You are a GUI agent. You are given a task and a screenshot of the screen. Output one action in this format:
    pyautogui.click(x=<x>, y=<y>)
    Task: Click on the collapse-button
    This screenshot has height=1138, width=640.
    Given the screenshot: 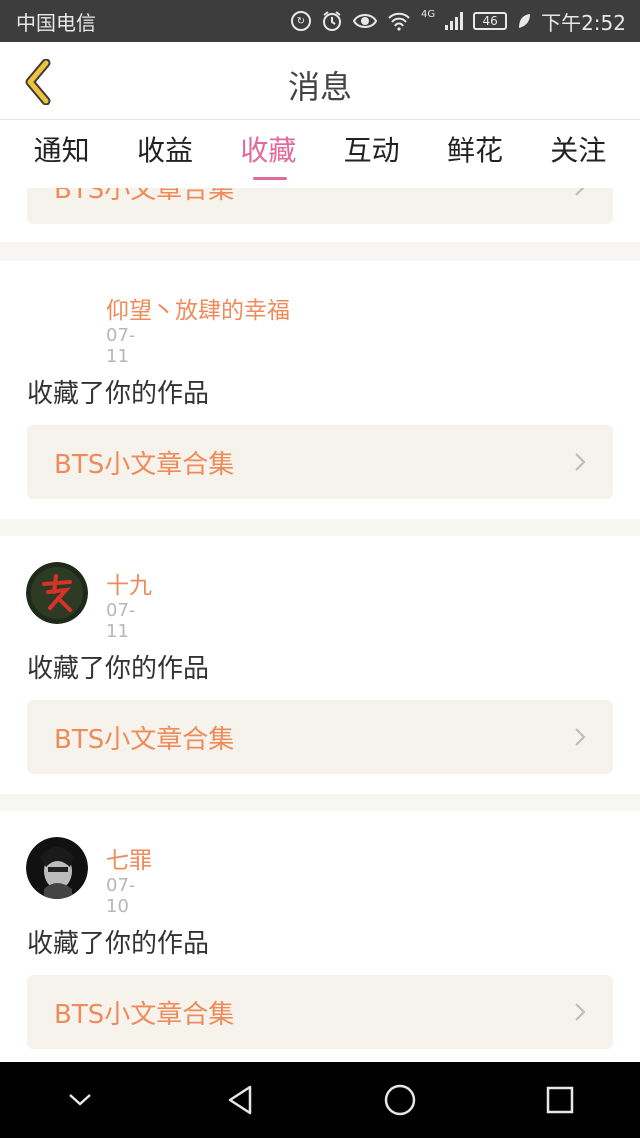 What is the action you would take?
    pyautogui.click(x=80, y=1100)
    